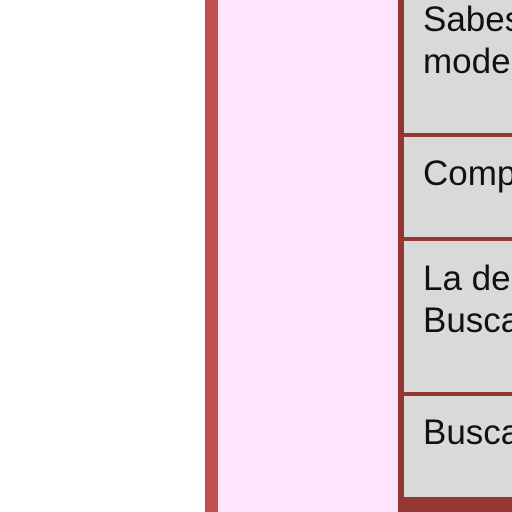 This screenshot has height=512, width=512. What do you see at coordinates (467, 299) in the screenshot?
I see `table-cell-3-text: La de Busca` at bounding box center [467, 299].